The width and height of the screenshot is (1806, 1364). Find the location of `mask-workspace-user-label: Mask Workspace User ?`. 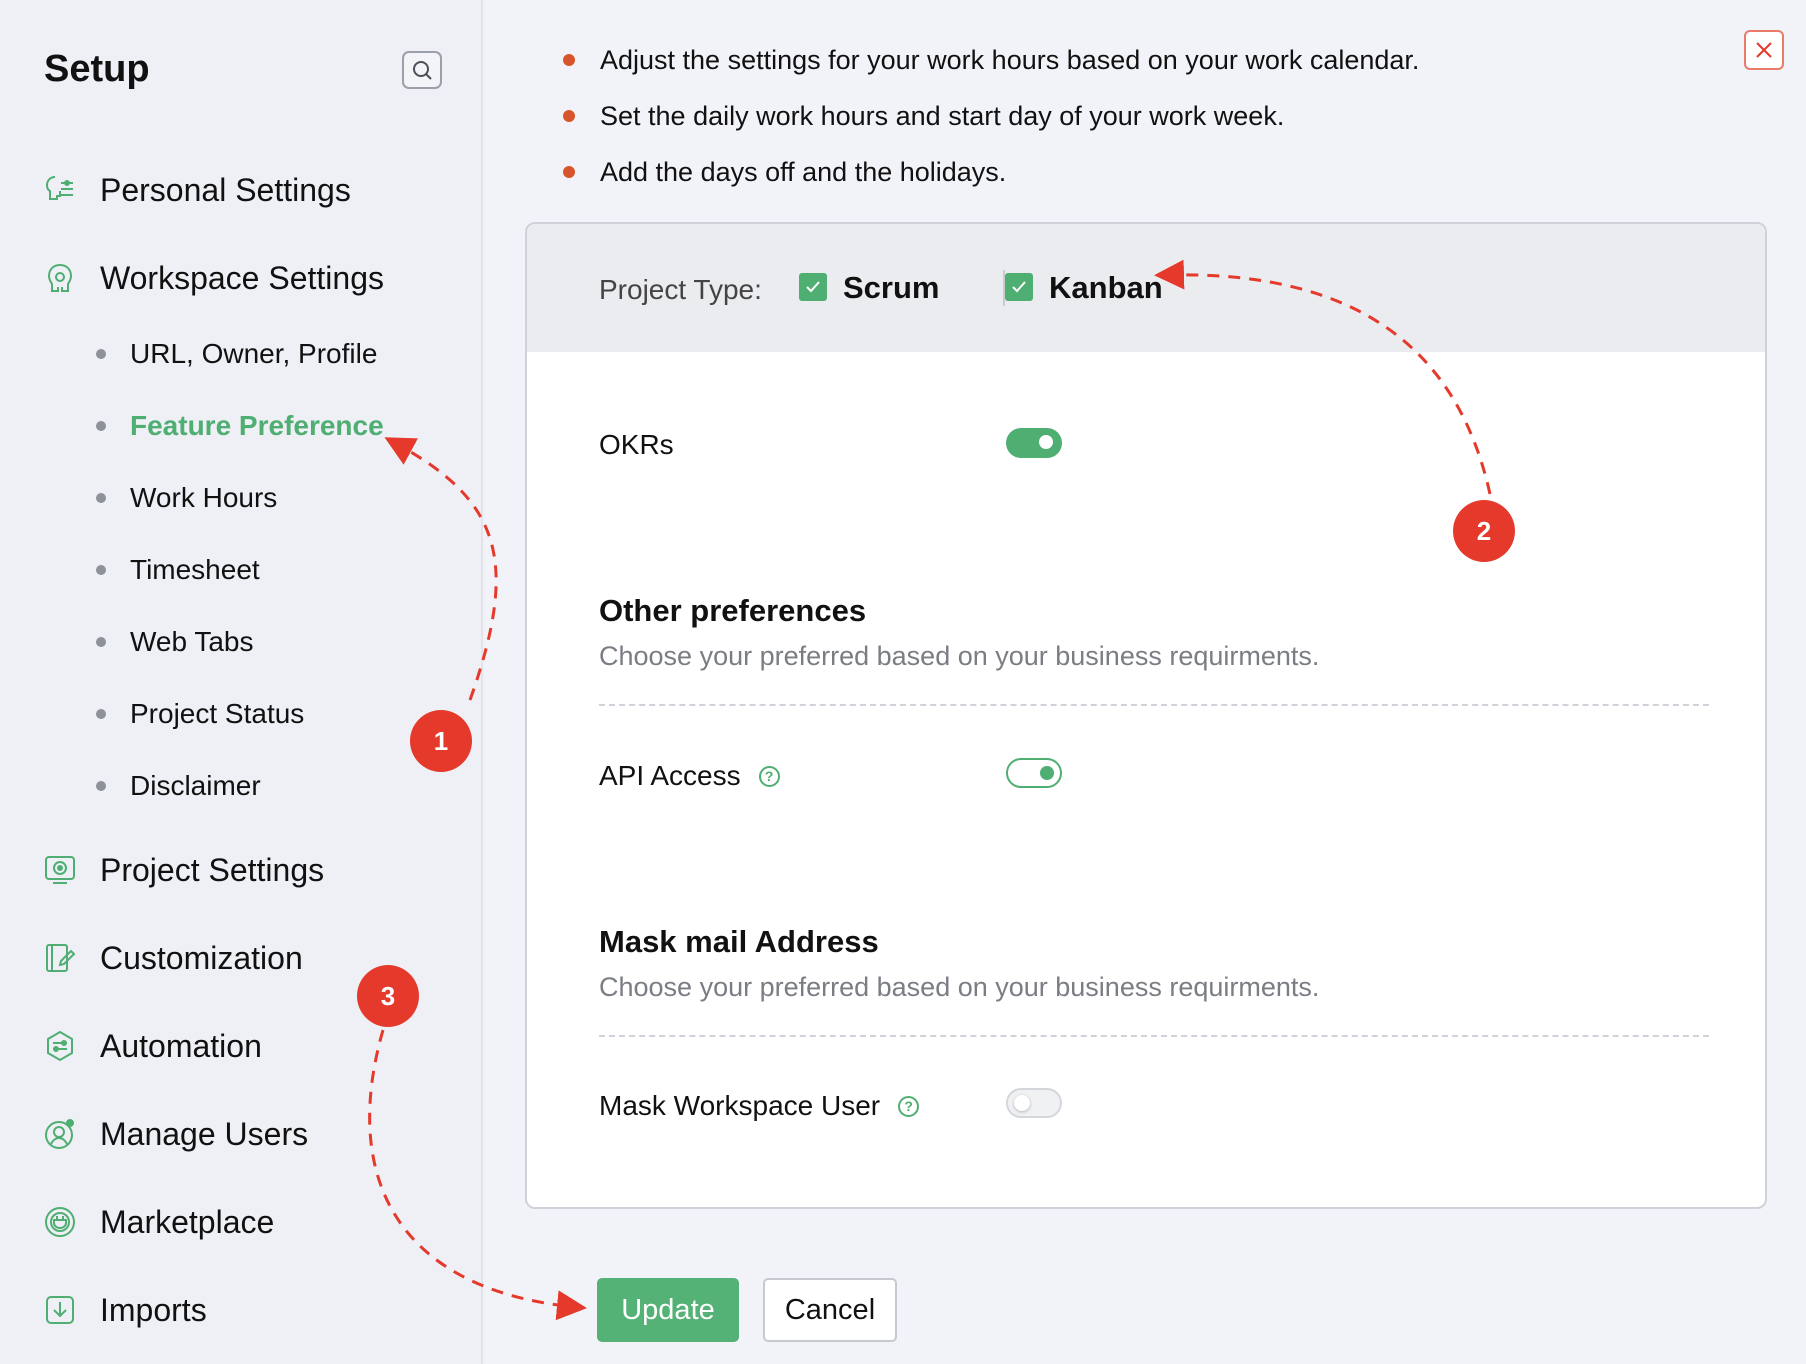

mask-workspace-user-label: Mask Workspace User ? is located at coordinates (759, 1106).